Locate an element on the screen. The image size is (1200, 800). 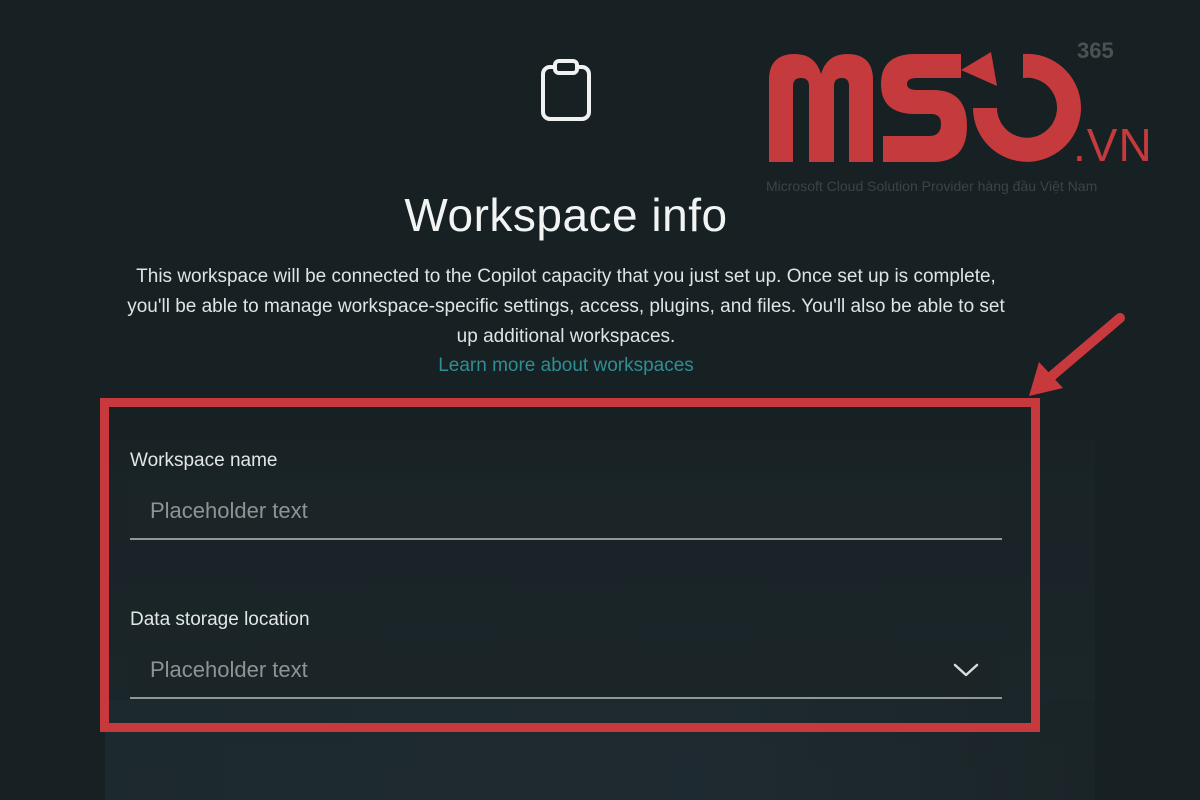
learn-more-link: Learn more about workspaces is located at coordinates (566, 366).